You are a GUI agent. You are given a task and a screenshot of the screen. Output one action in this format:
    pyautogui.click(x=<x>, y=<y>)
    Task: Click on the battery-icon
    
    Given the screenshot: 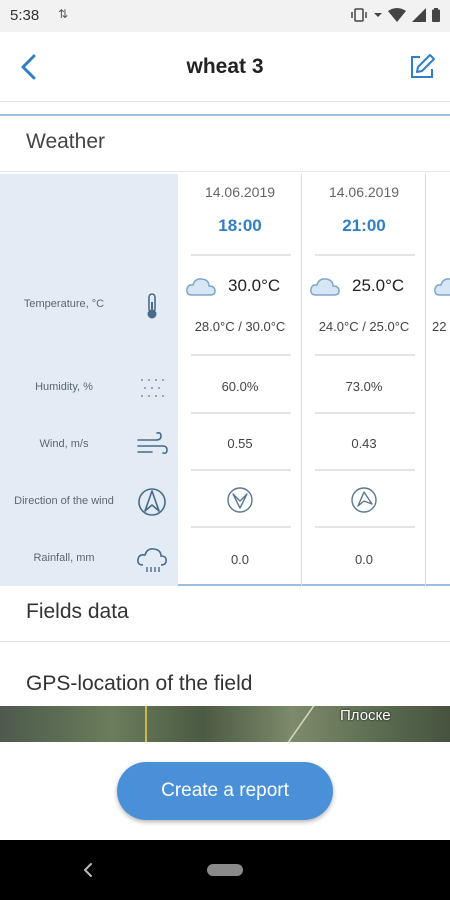 What is the action you would take?
    pyautogui.click(x=436, y=15)
    